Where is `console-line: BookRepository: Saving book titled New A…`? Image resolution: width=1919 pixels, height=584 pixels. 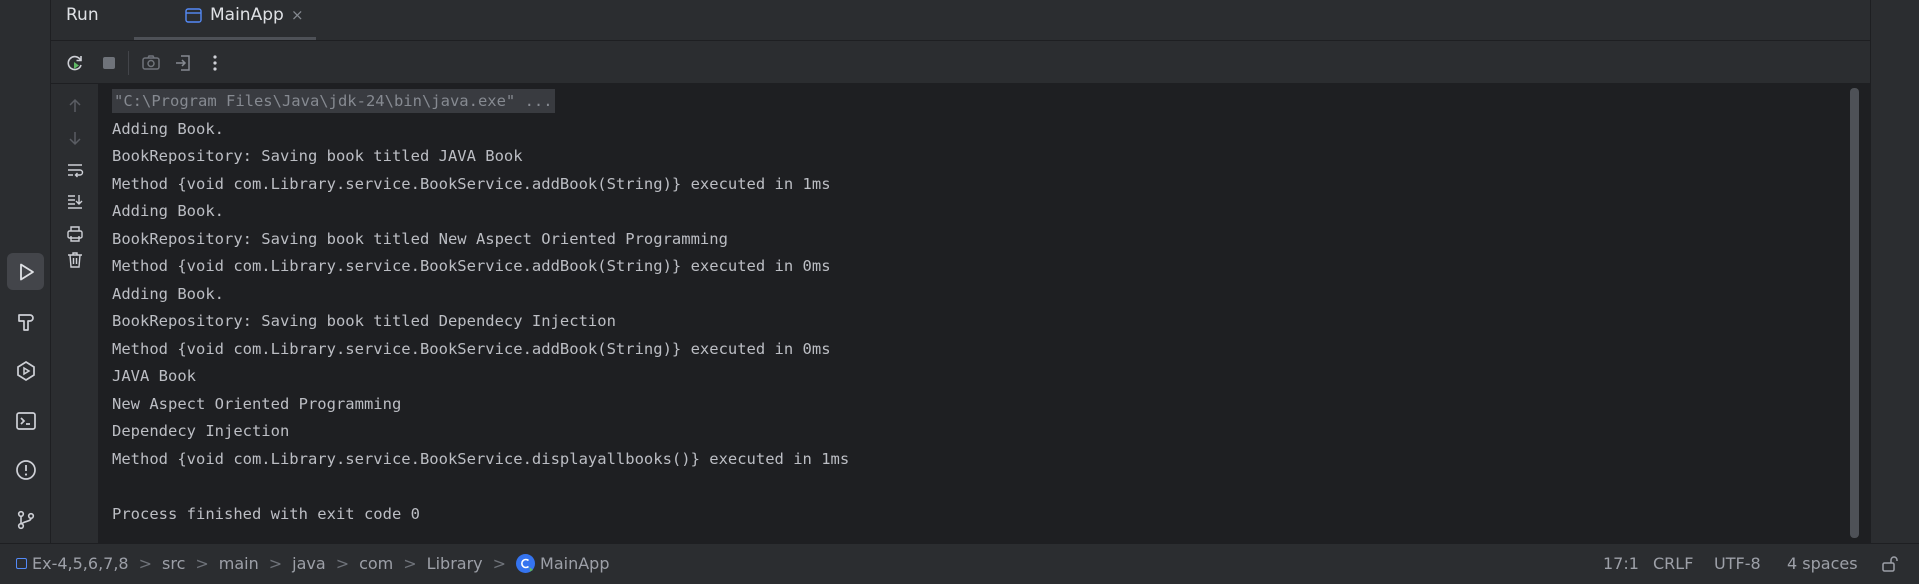 console-line: BookRepository: Saving book titled New A… is located at coordinates (420, 238).